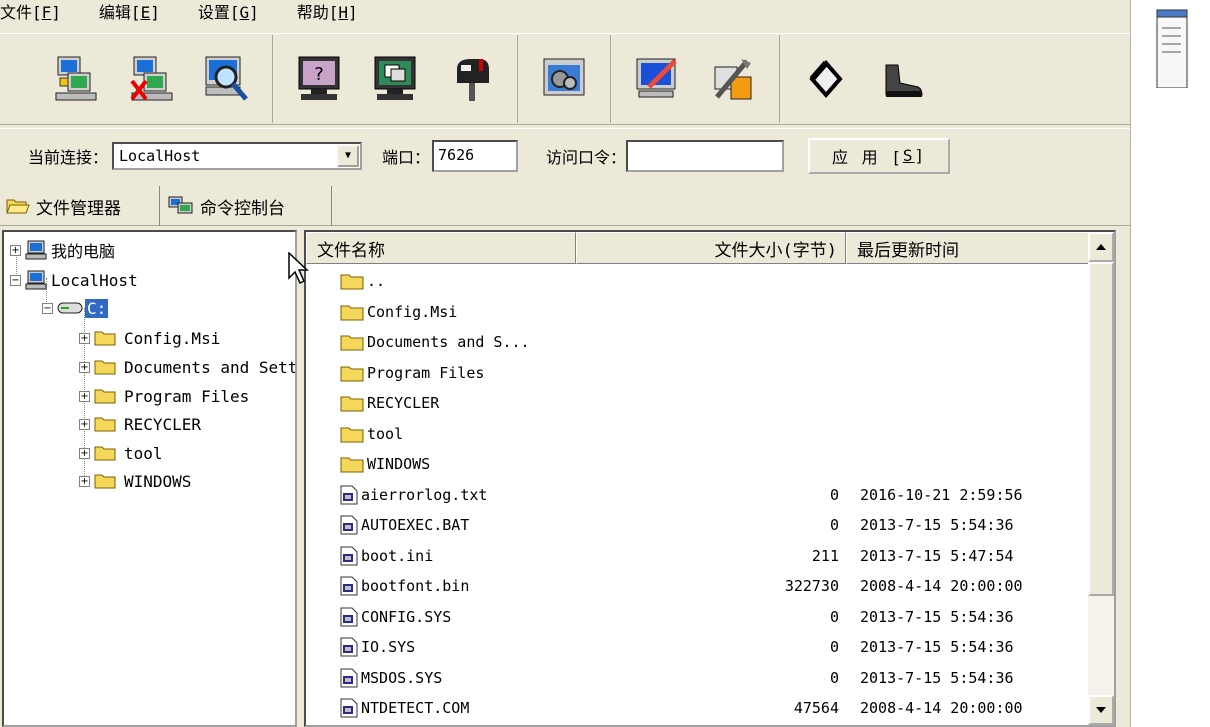 This screenshot has width=1210, height=727. What do you see at coordinates (908, 155) in the screenshot?
I see `apply-key: S` at bounding box center [908, 155].